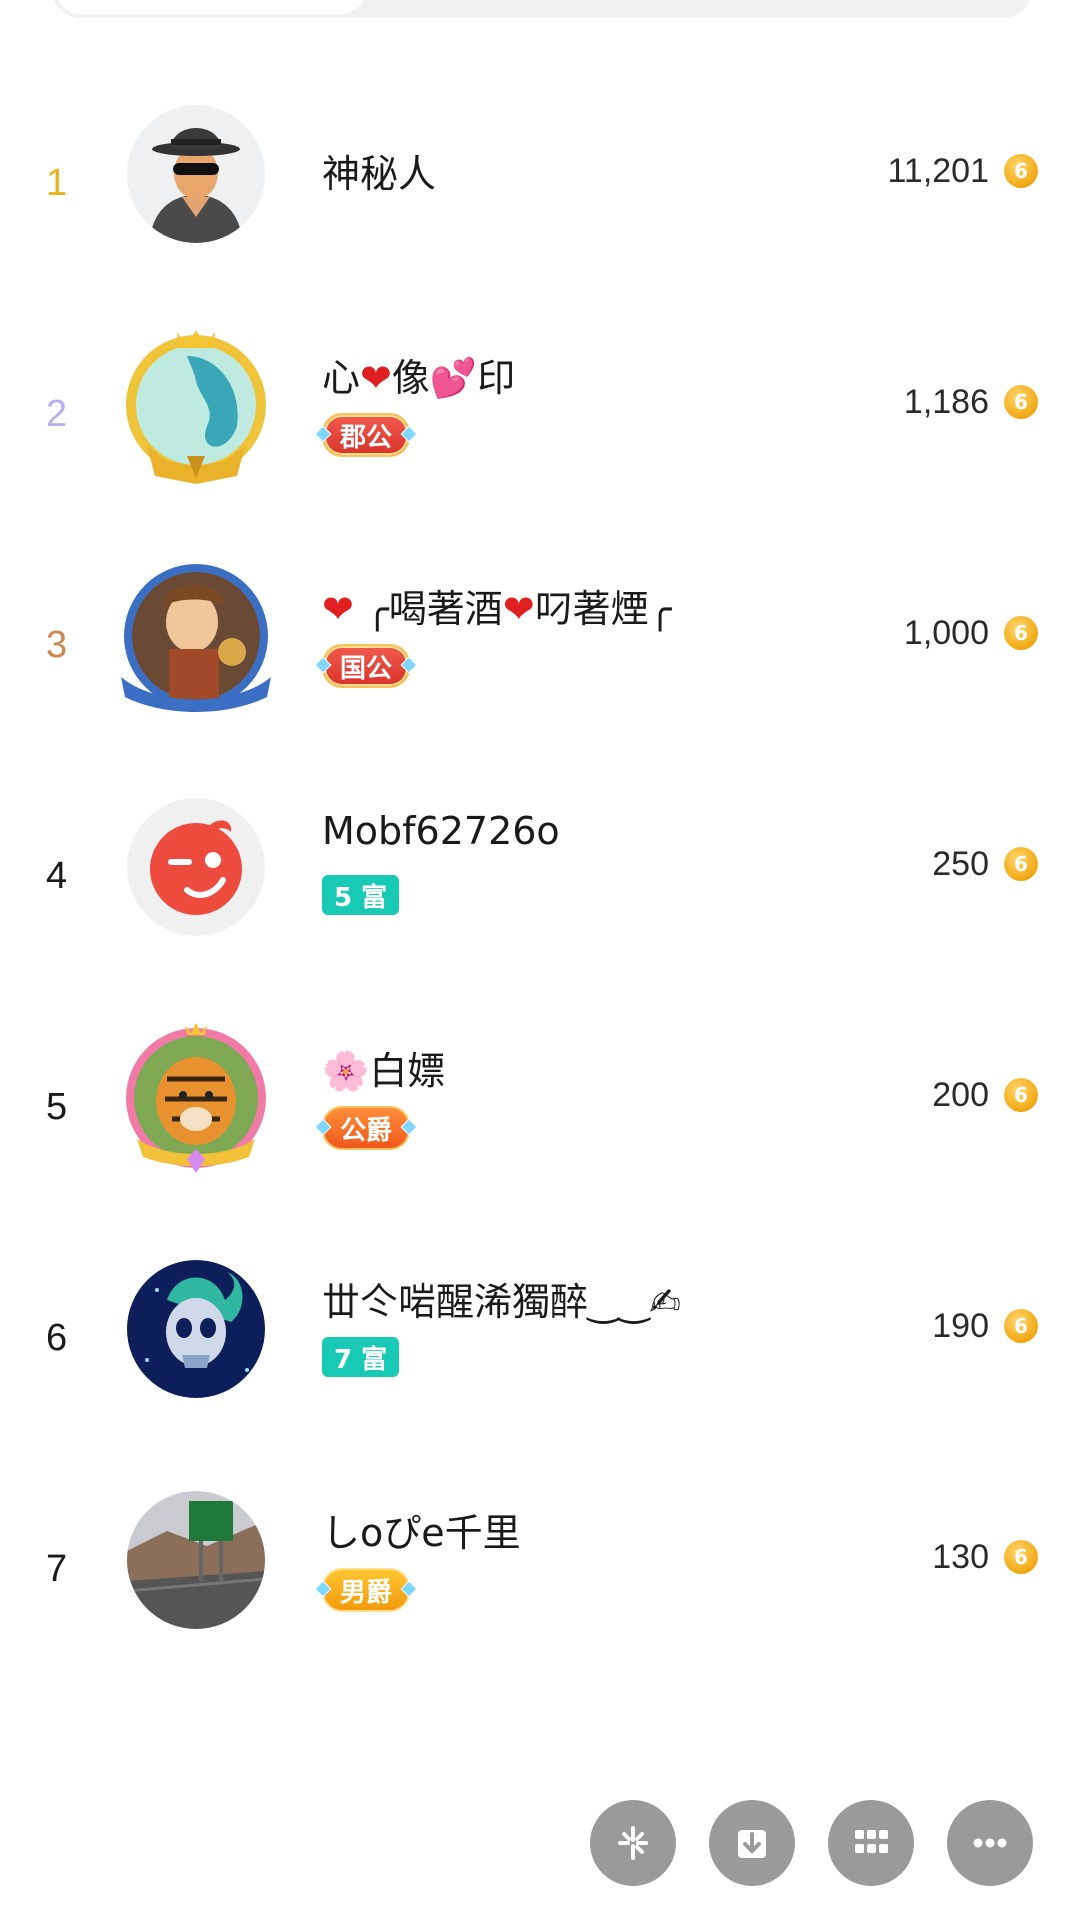  I want to click on user-name: 🌸白嫖, so click(383, 1067).